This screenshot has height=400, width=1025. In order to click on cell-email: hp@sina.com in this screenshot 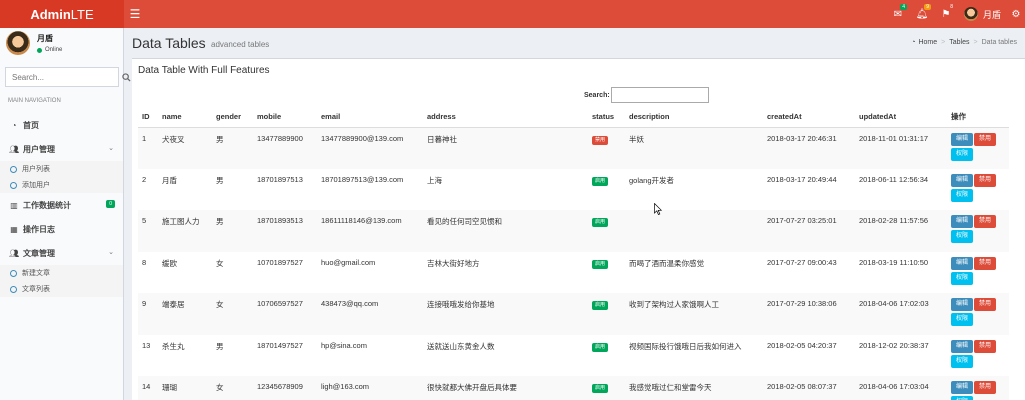, I will do `click(344, 345)`.